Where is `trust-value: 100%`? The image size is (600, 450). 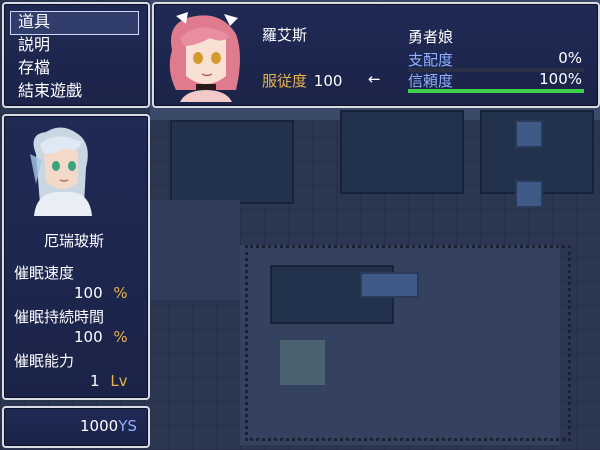
trust-value: 100% is located at coordinates (560, 79).